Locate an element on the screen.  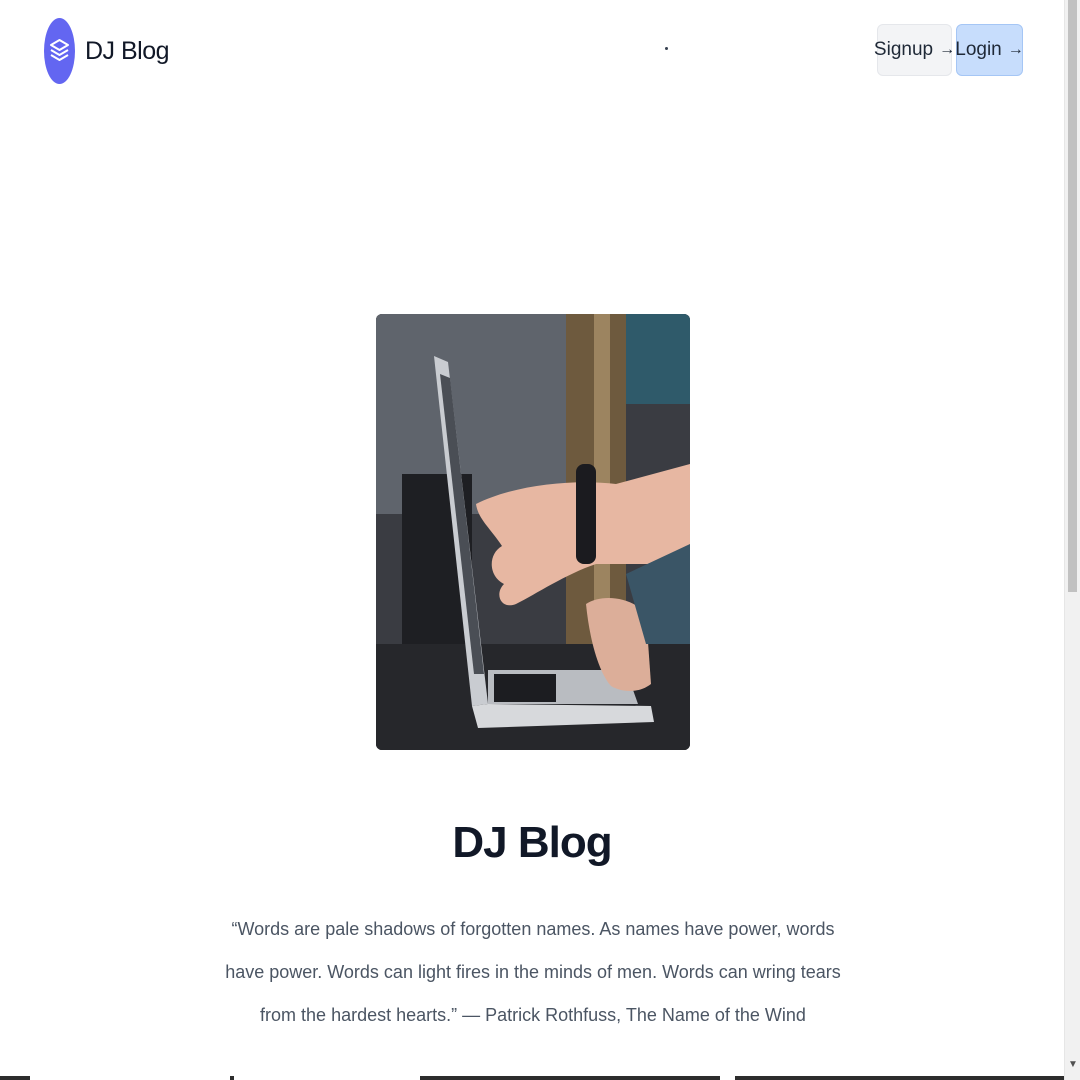
page-title: DJ Blog is located at coordinates (532, 842).